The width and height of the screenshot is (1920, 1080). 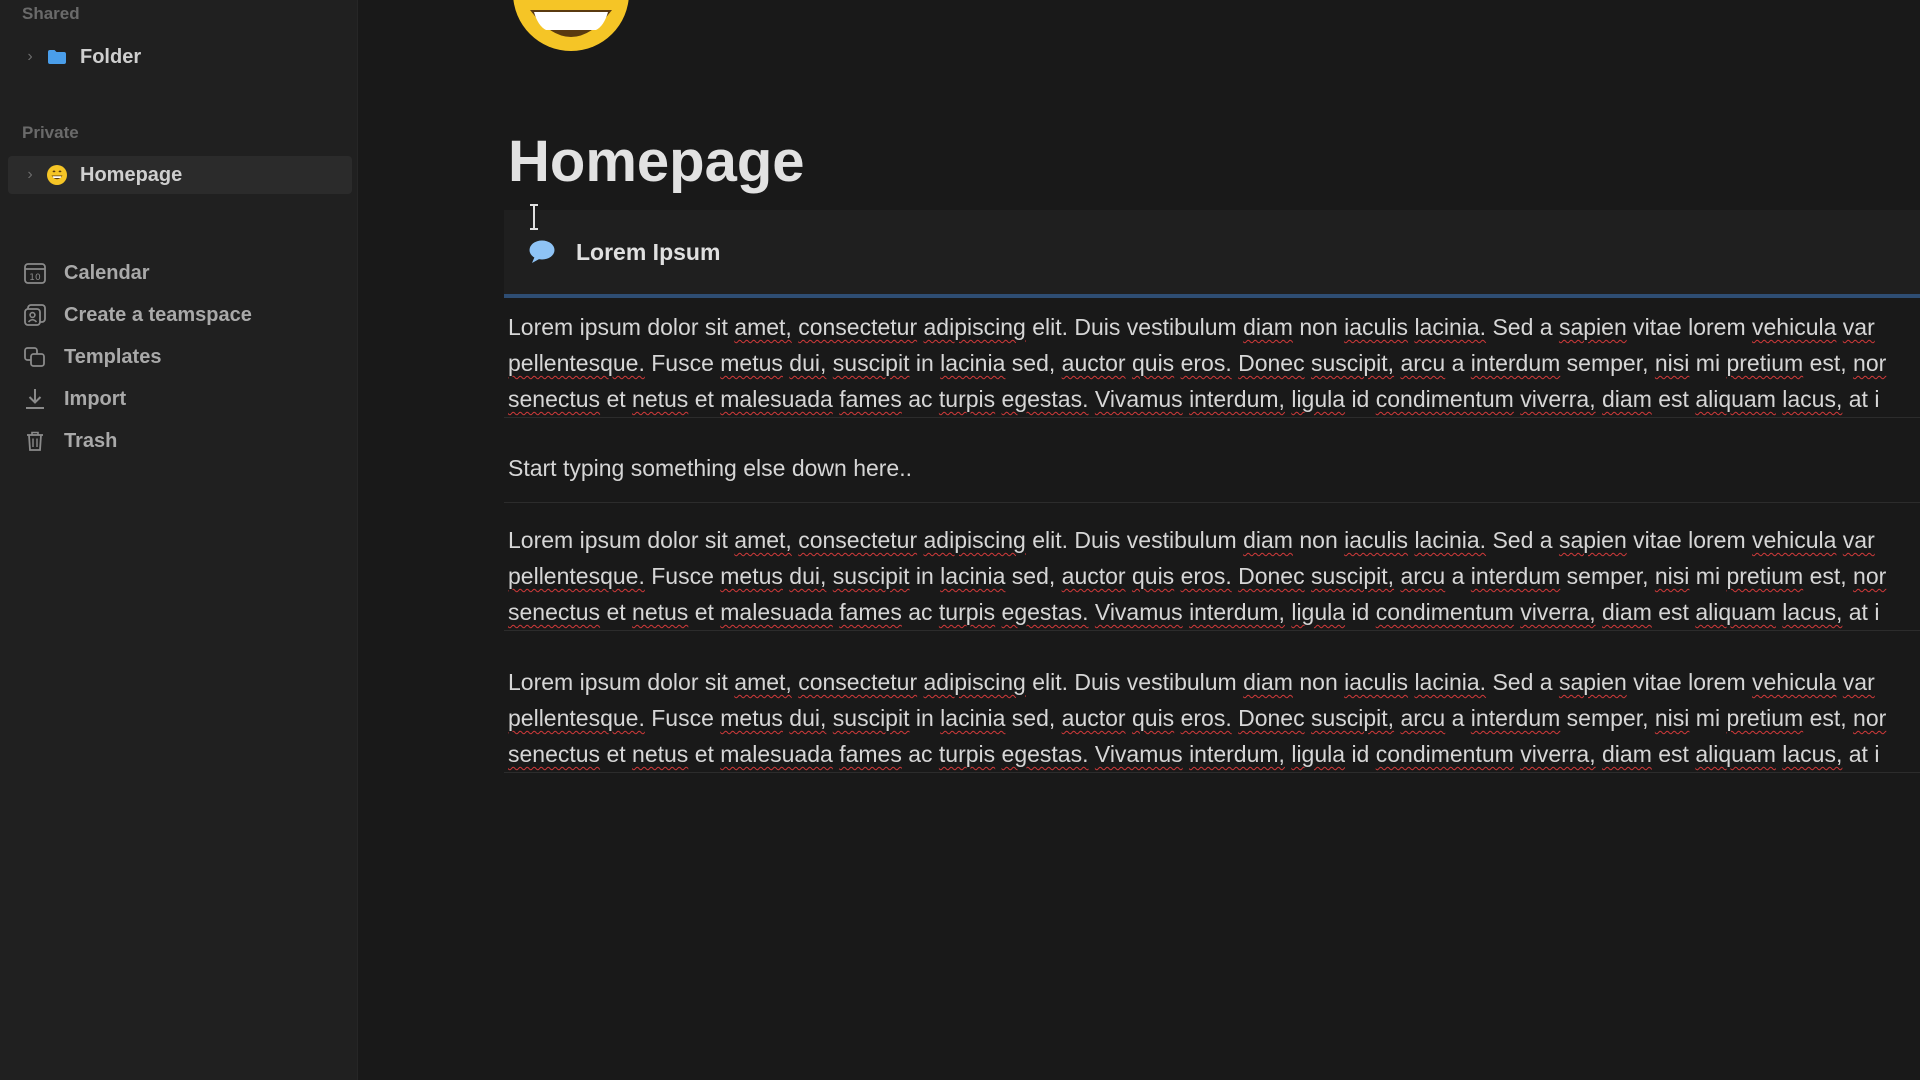 I want to click on sidebar-item-homepage: › Homepage, so click(x=180, y=175).